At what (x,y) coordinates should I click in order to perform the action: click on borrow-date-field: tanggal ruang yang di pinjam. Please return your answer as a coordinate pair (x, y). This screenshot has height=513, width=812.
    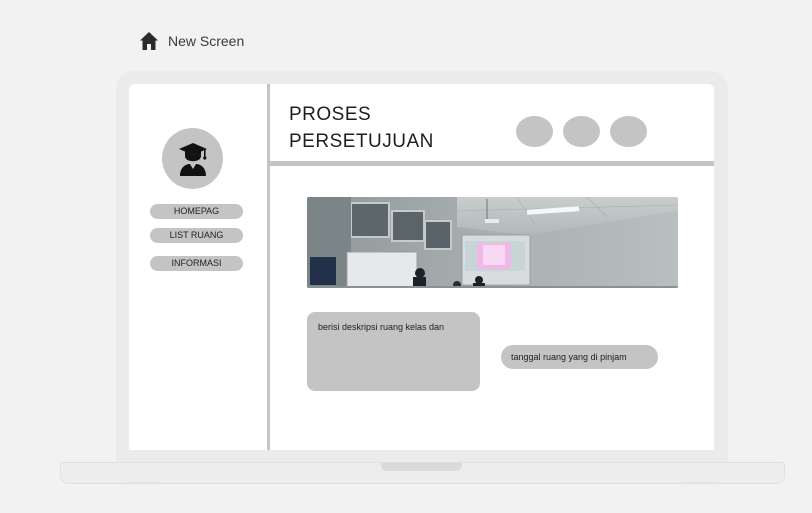
    Looking at the image, I should click on (579, 357).